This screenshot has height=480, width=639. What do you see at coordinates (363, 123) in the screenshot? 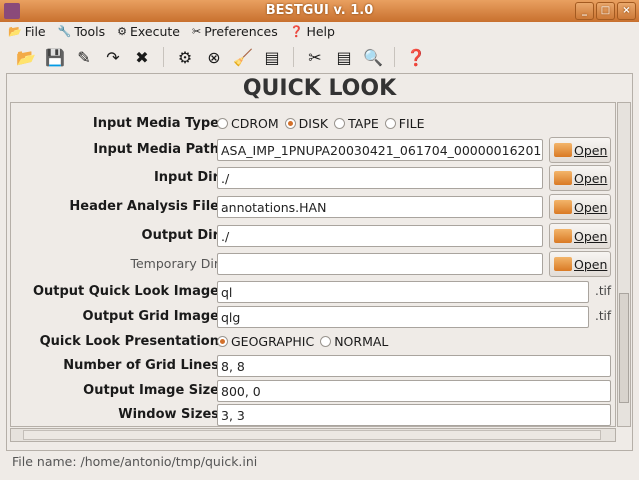
I see `radio-label: TAPE` at bounding box center [363, 123].